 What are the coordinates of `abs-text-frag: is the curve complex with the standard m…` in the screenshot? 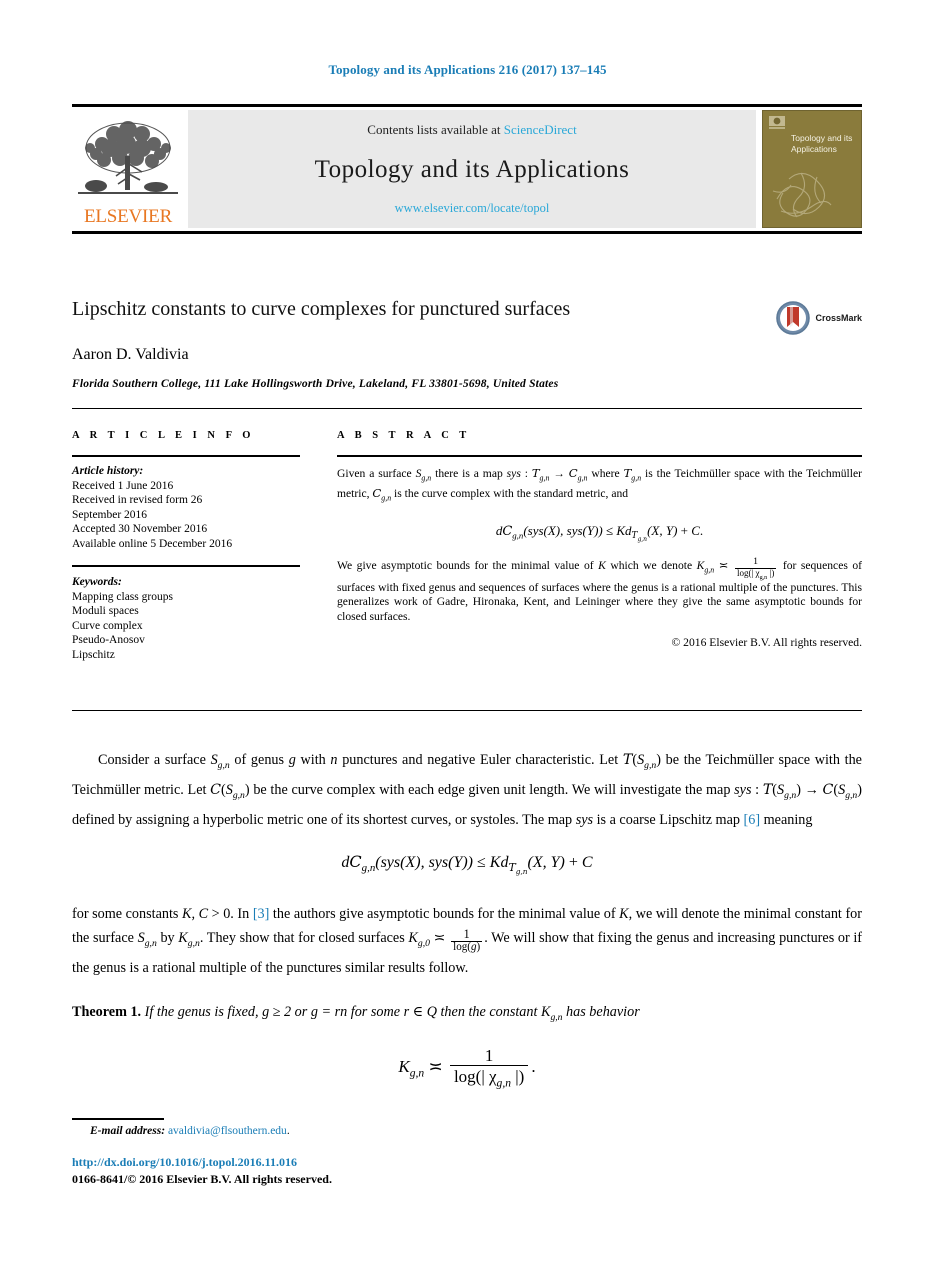 It's located at (510, 493).